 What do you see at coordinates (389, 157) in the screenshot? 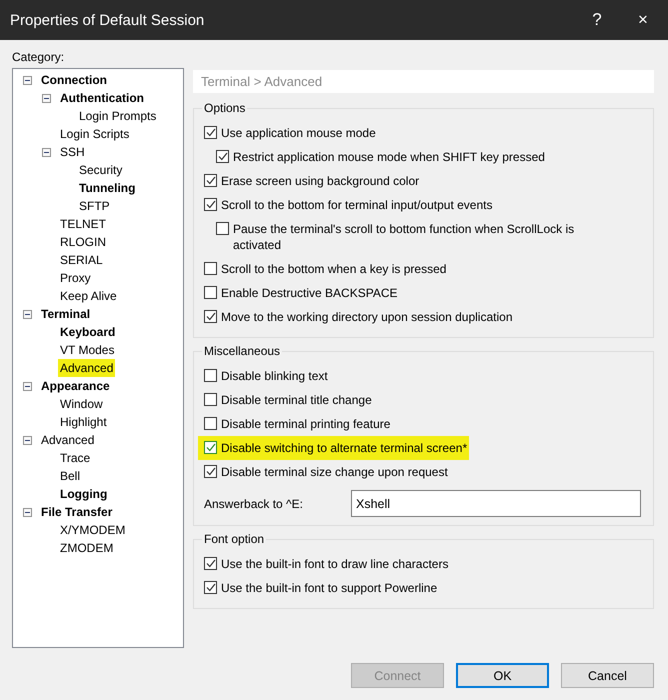
I see `checkbox-label: Restrict application mouse mode when SHIFT key pressed` at bounding box center [389, 157].